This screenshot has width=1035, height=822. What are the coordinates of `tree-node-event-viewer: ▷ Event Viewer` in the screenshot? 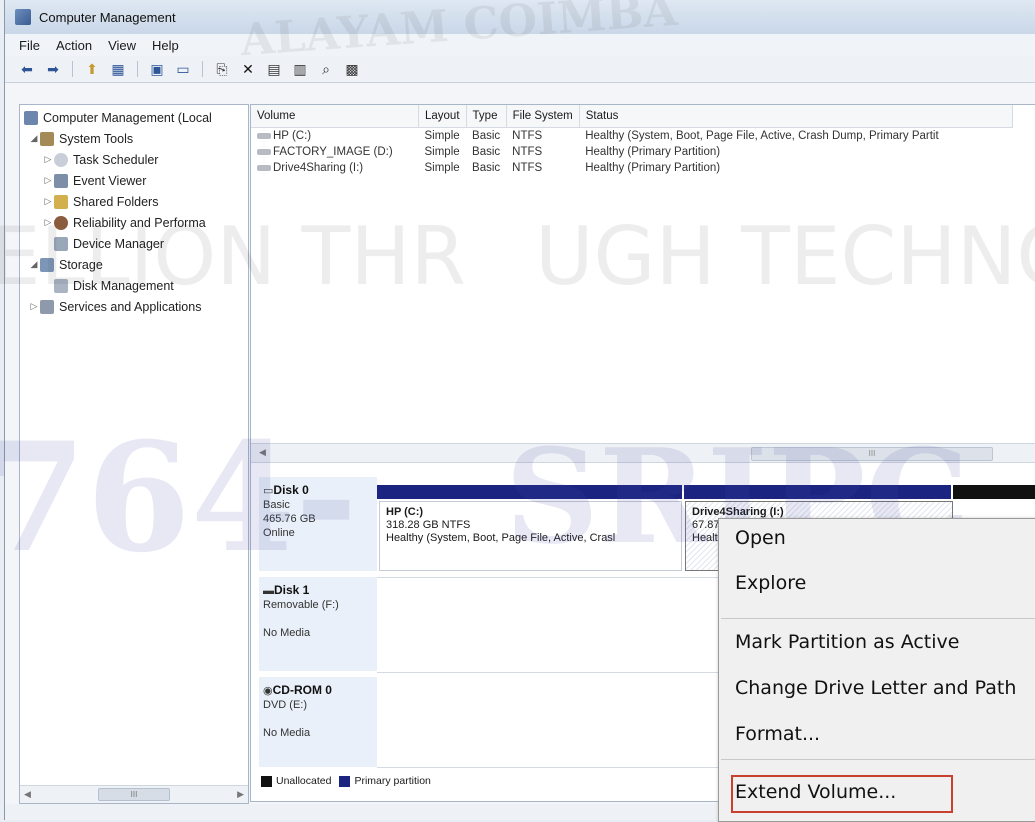 It's located at (134, 180).